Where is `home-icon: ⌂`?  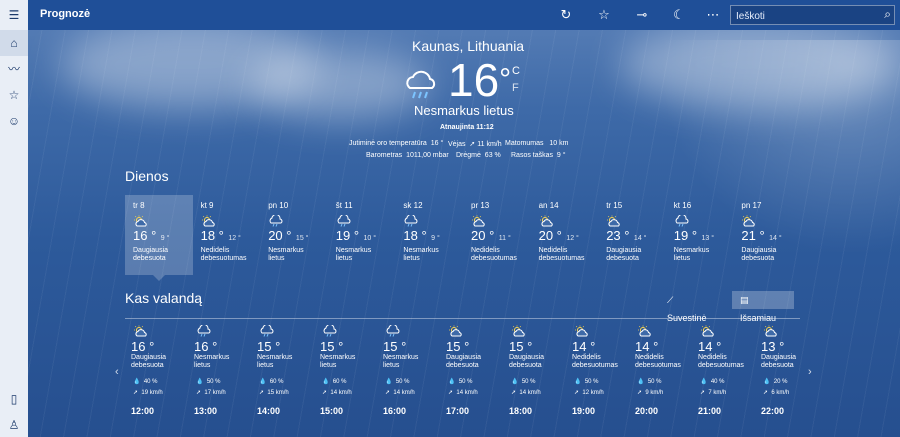
home-icon: ⌂ is located at coordinates (14, 43).